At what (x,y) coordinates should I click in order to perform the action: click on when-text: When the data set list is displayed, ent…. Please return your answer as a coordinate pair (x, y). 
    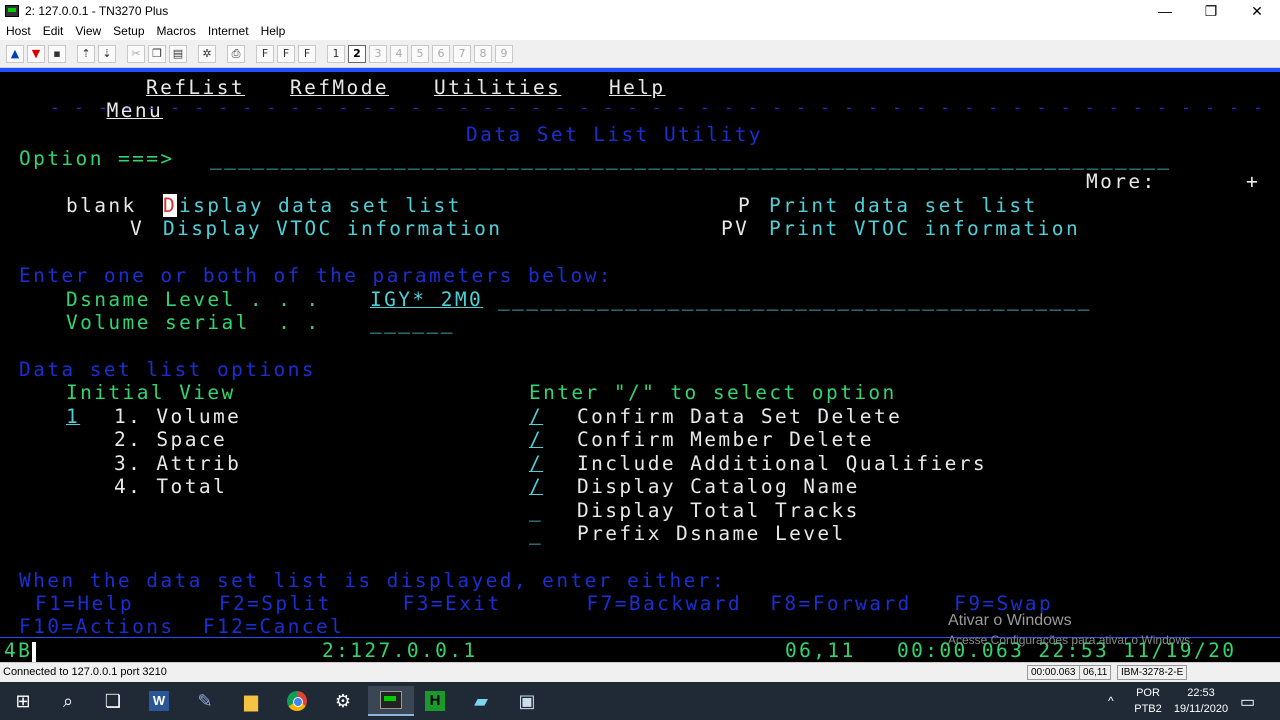
    Looking at the image, I should click on (372, 580).